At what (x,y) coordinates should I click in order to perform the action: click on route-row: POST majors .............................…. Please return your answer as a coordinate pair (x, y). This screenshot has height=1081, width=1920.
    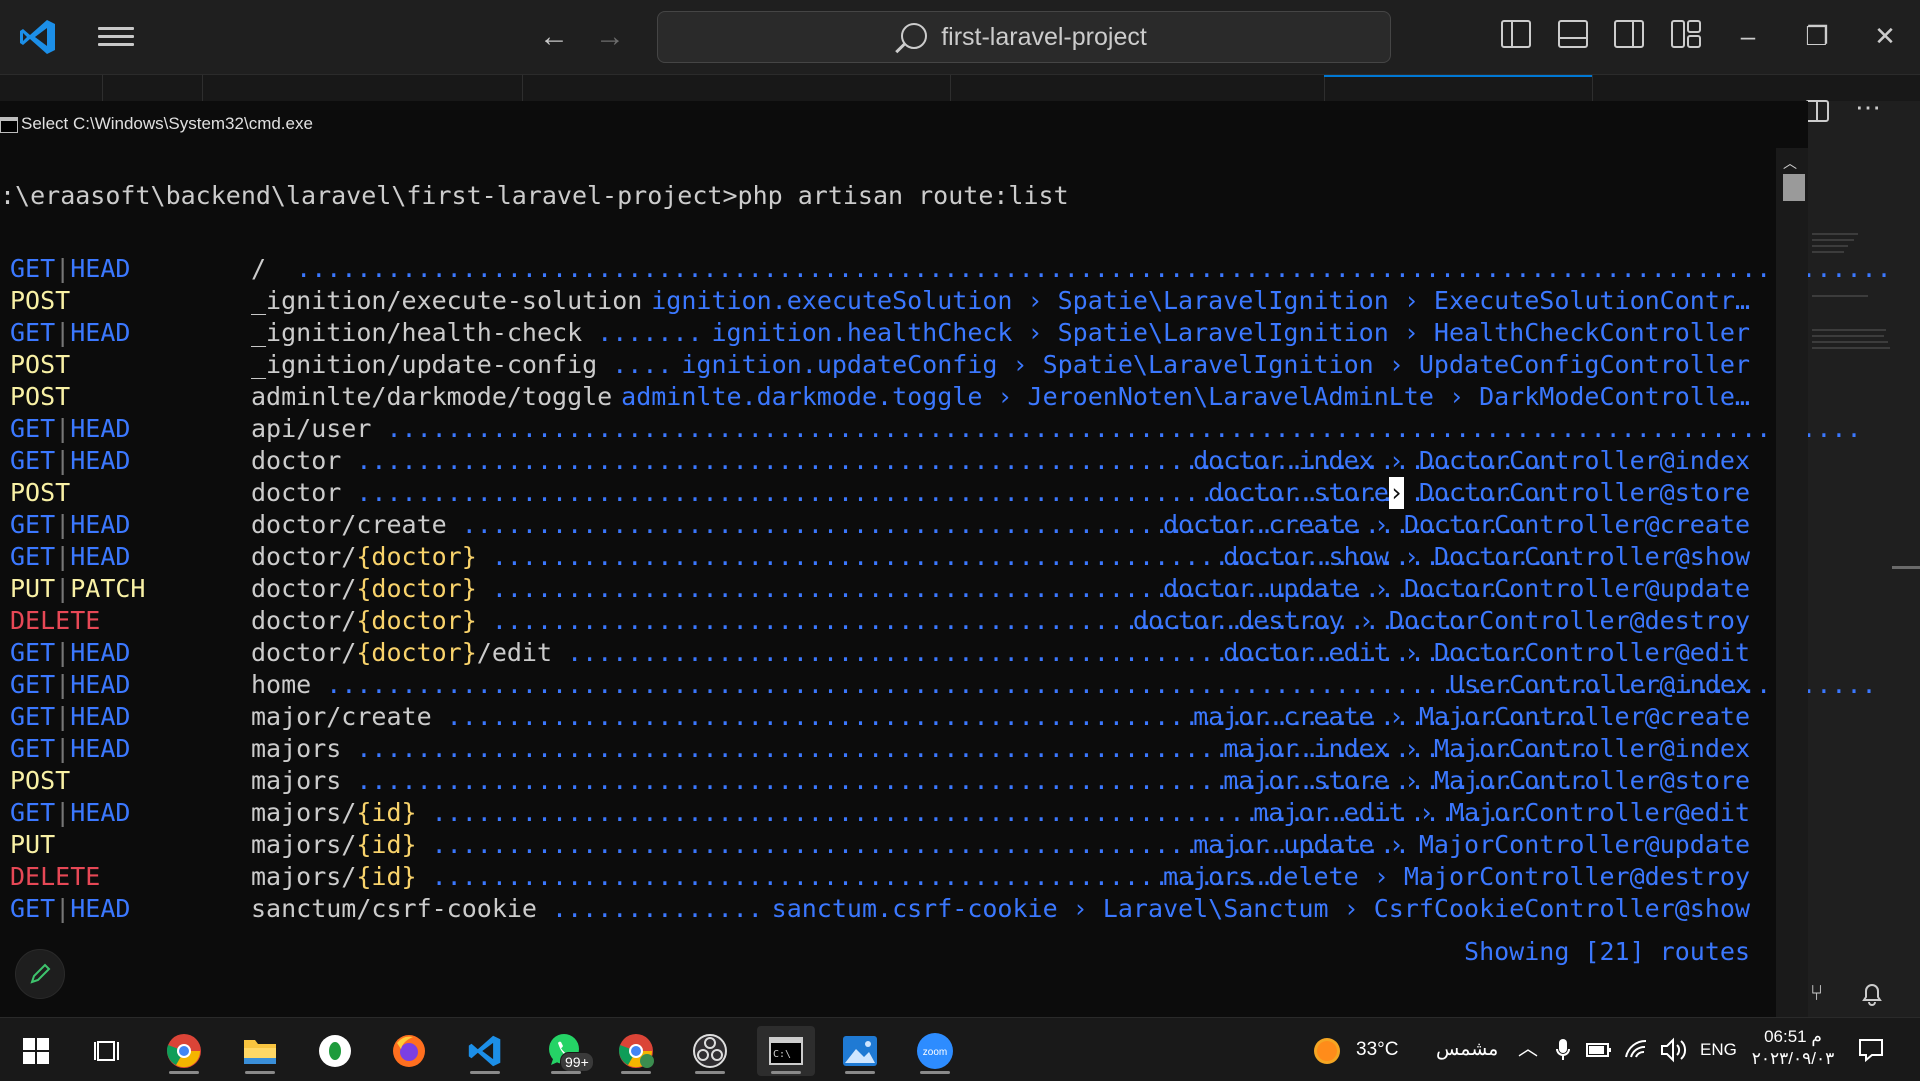
    Looking at the image, I should click on (875, 781).